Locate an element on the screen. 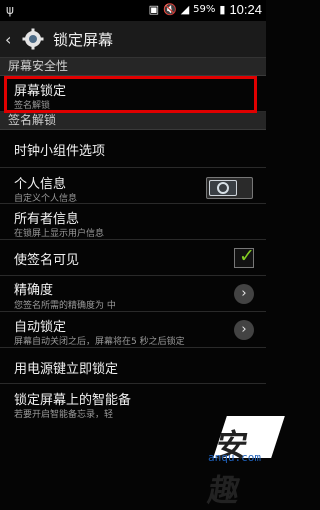 The image size is (320, 510). clock-widget-options-title: 时钟小组件选项 is located at coordinates (60, 151).